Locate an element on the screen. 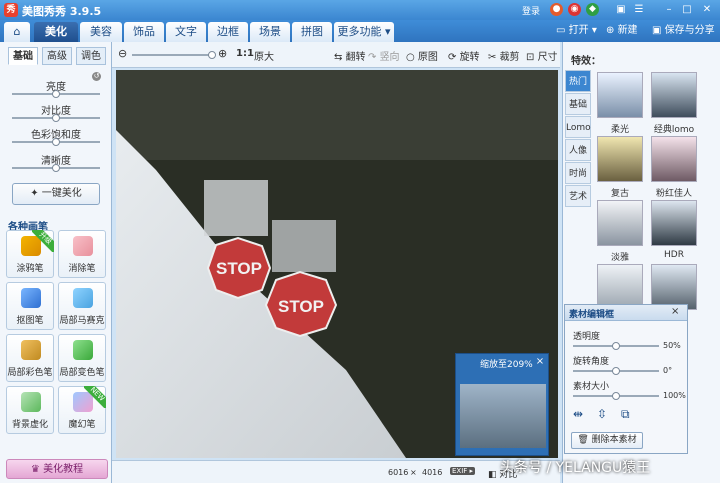 The height and width of the screenshot is (483, 720). user-icon: ● is located at coordinates (556, 9).